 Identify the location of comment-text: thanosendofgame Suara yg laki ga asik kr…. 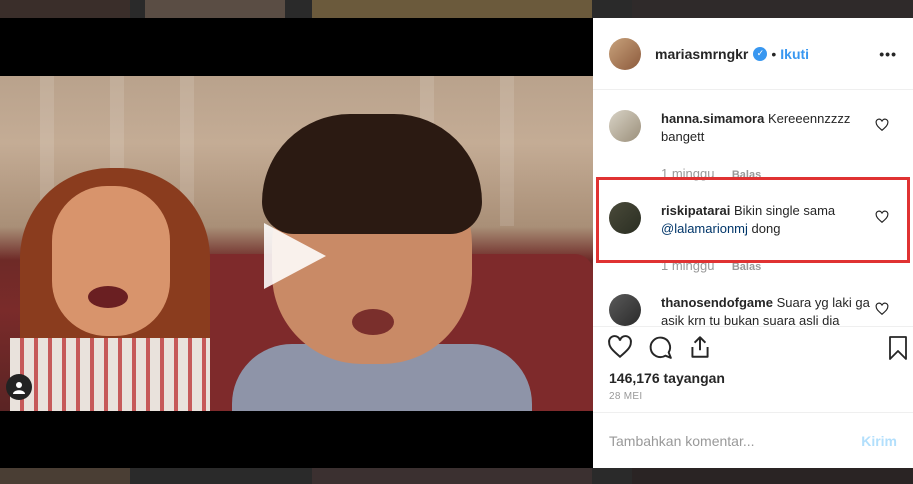
(772, 310).